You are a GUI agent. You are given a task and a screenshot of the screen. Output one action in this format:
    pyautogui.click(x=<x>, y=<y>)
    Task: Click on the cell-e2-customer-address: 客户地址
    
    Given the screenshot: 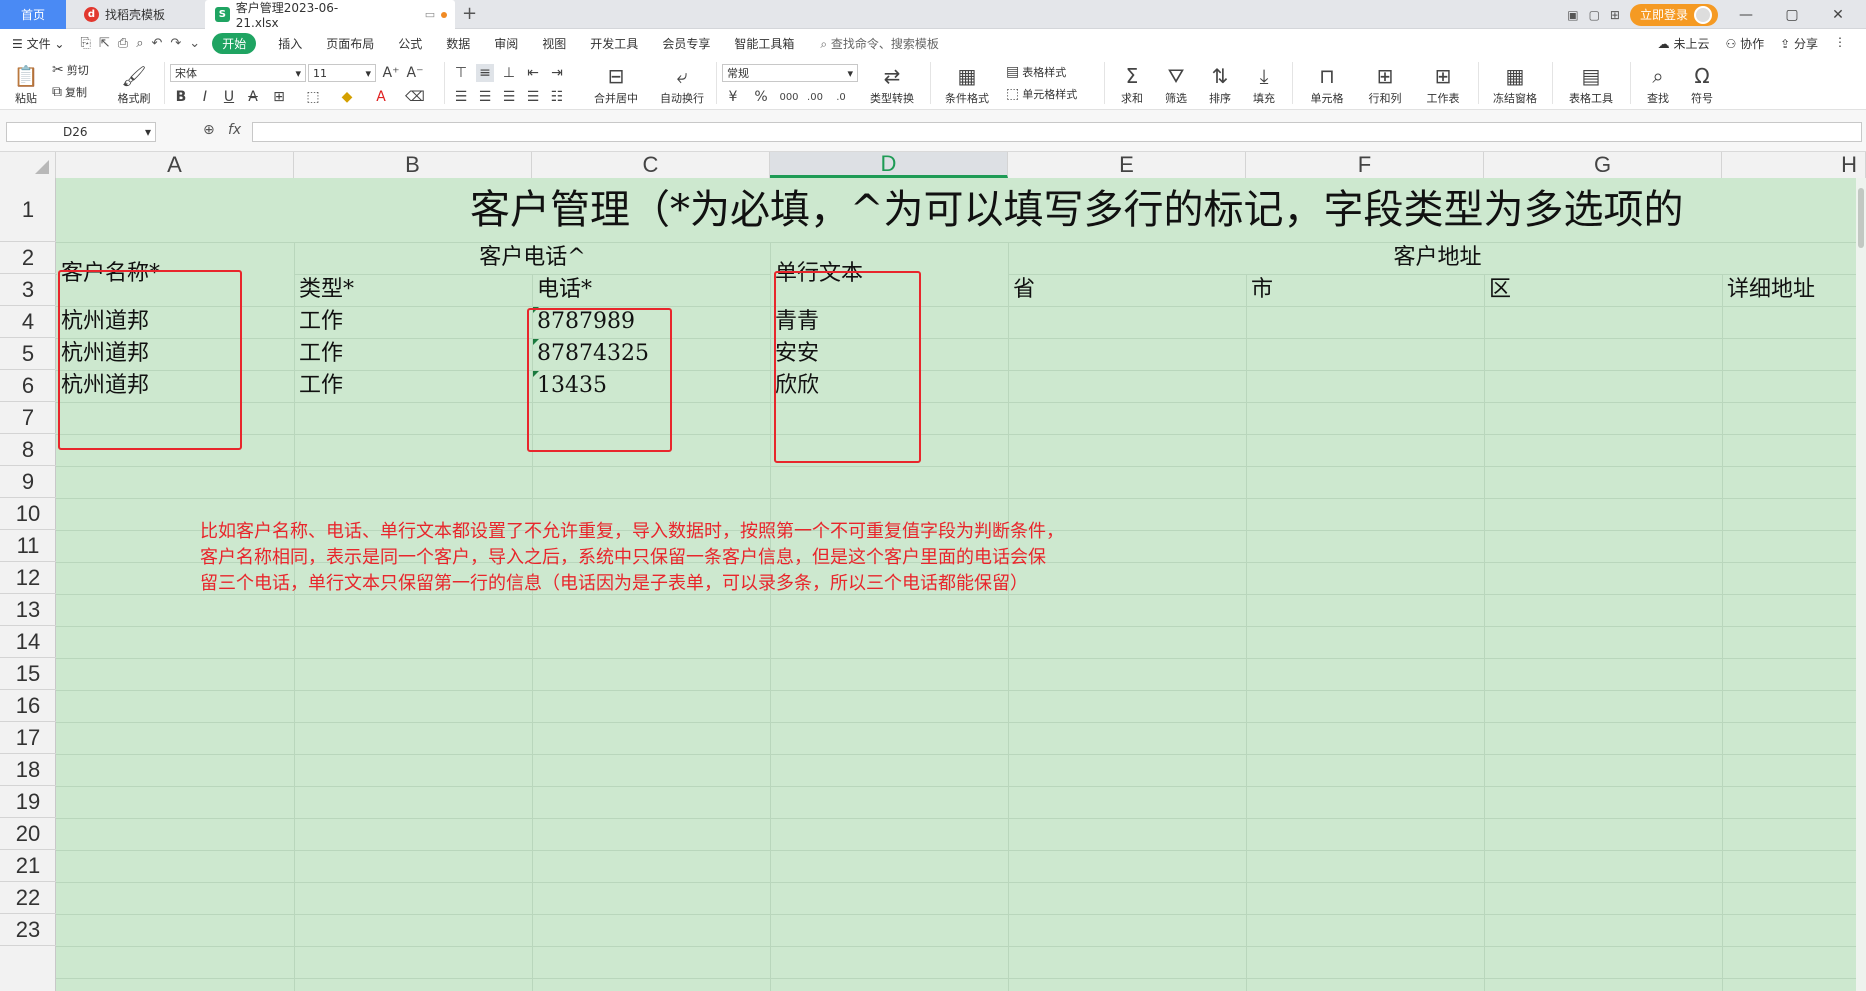 What is the action you would take?
    pyautogui.click(x=1437, y=258)
    